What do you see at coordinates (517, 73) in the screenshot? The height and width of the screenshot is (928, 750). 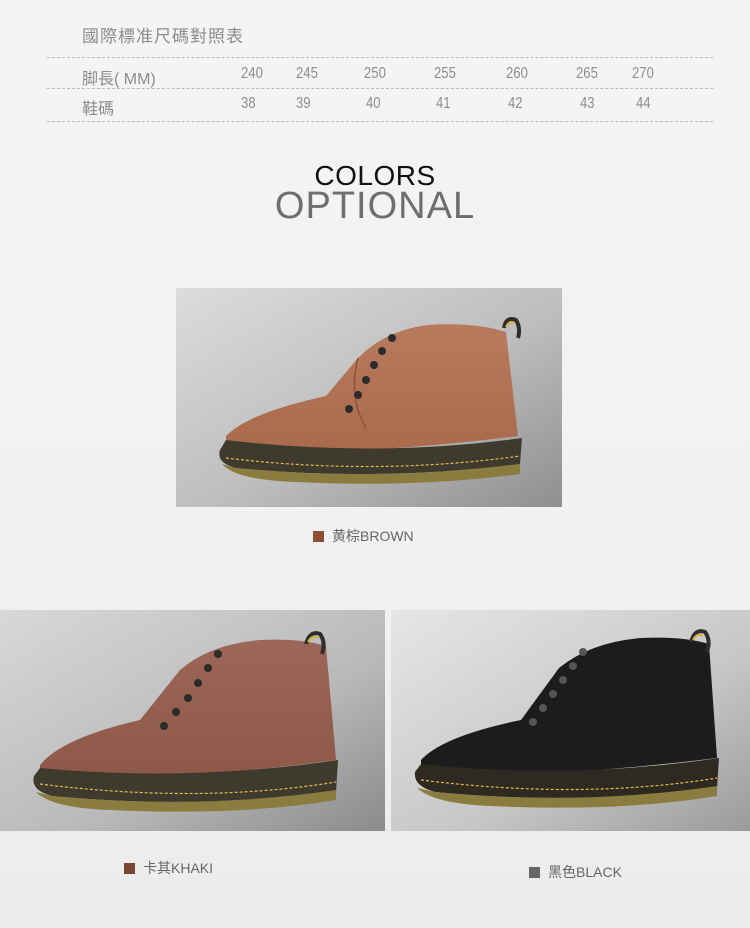 I see `table-cell: 260` at bounding box center [517, 73].